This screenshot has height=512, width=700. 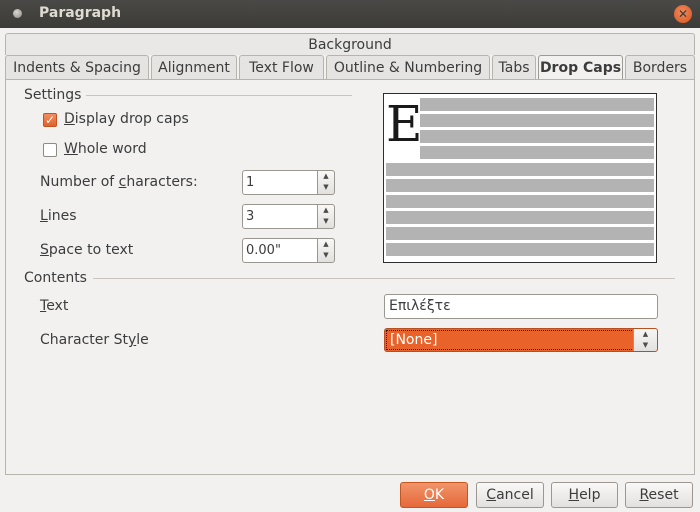 What do you see at coordinates (55, 278) in the screenshot?
I see `contents-heading: Contents` at bounding box center [55, 278].